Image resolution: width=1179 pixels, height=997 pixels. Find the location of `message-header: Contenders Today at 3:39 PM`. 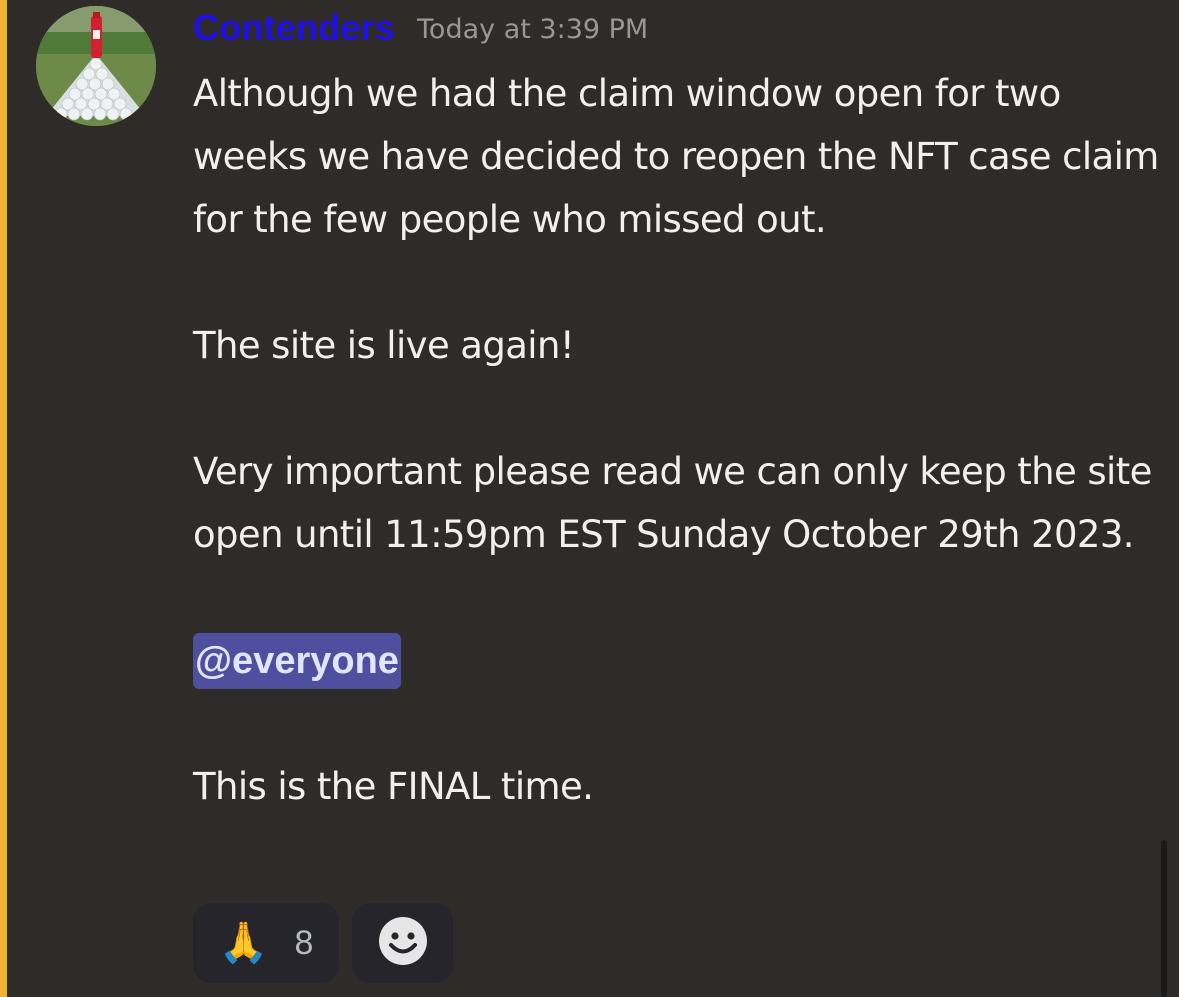

message-header: Contenders Today at 3:39 PM is located at coordinates (420, 28).